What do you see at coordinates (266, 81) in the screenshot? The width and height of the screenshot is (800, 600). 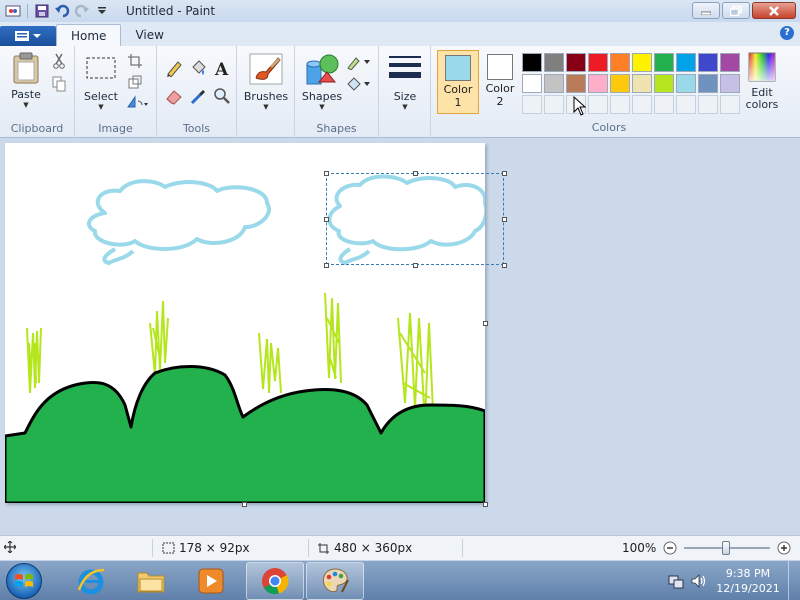 I see `brushes-button: Brushes ▼` at bounding box center [266, 81].